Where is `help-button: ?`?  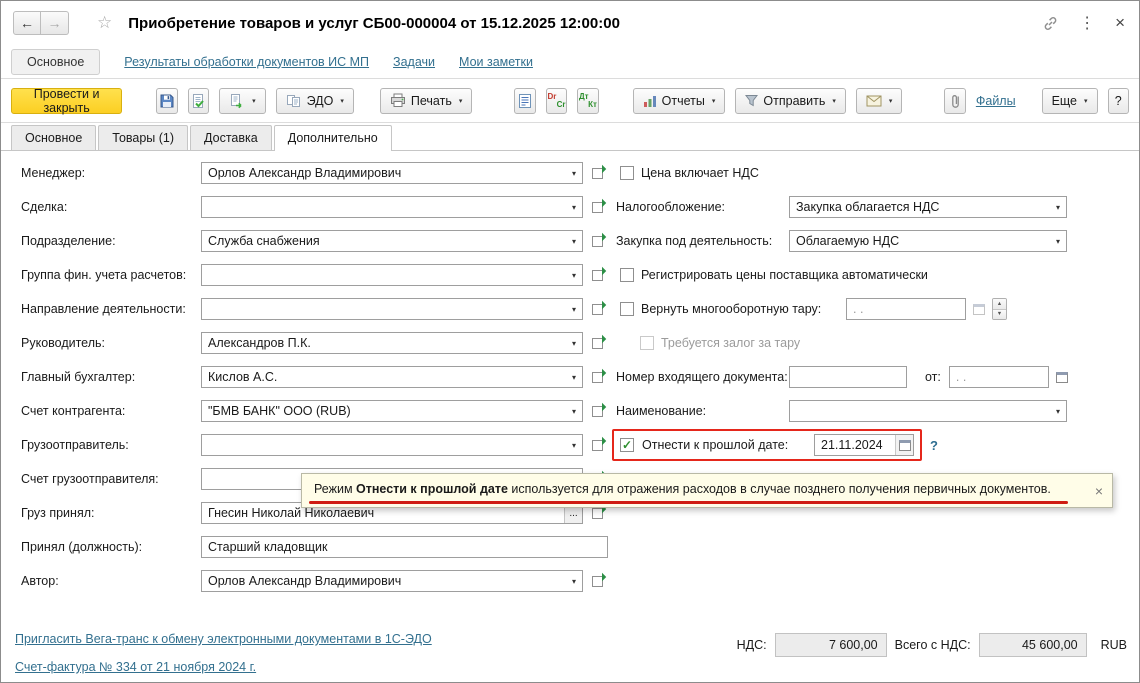
help-button: ? is located at coordinates (1118, 100).